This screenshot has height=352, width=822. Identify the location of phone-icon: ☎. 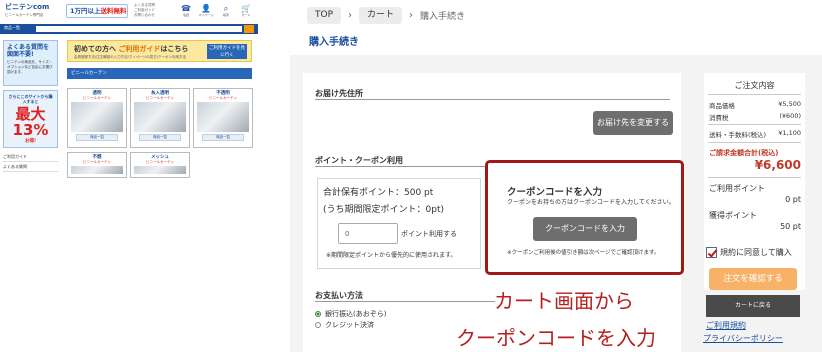
(186, 8).